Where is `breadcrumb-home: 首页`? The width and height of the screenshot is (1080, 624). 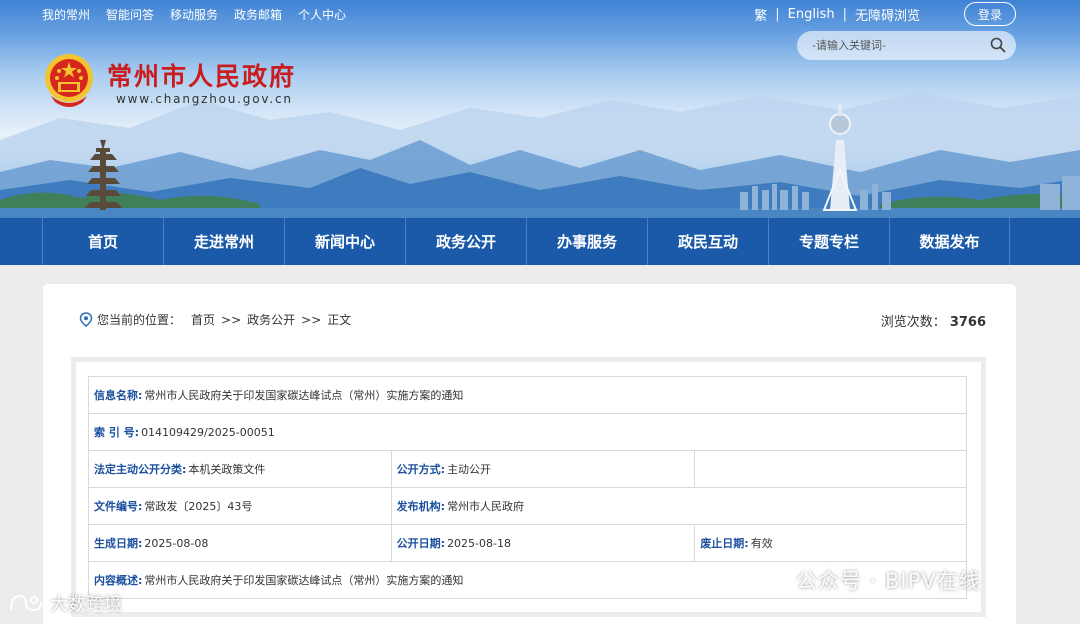
breadcrumb-home: 首页 is located at coordinates (203, 319).